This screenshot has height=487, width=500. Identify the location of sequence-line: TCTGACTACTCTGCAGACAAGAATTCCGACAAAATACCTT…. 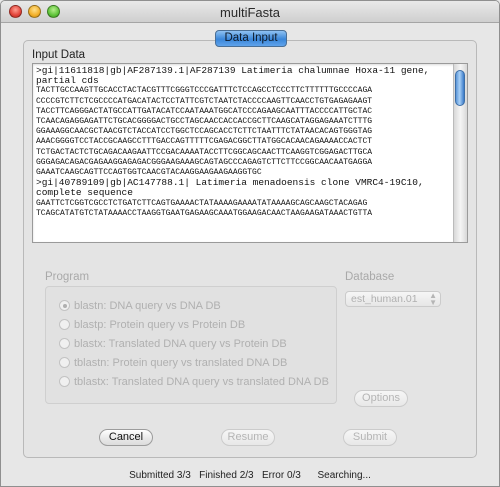
(204, 152).